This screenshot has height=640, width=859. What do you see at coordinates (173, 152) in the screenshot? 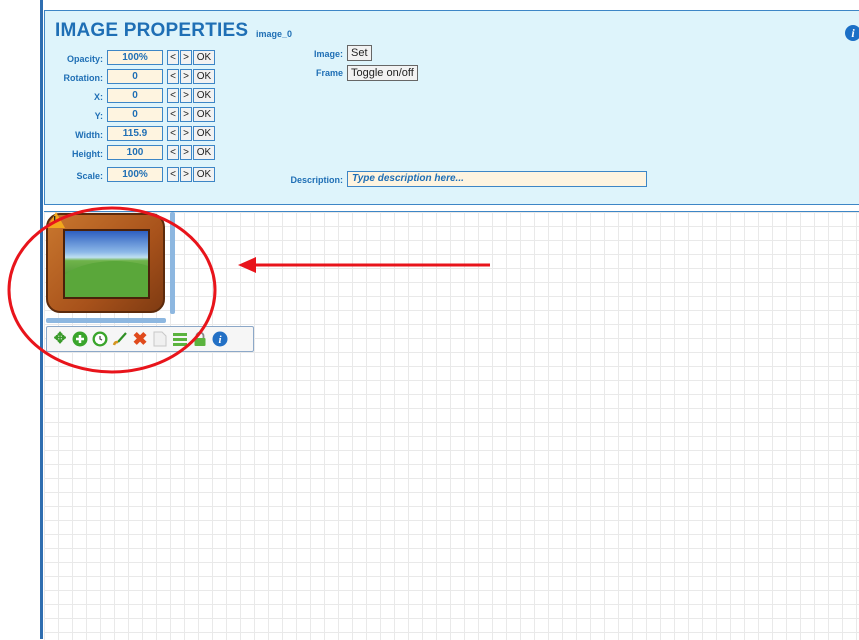
I see `height-decrease-button: <` at bounding box center [173, 152].